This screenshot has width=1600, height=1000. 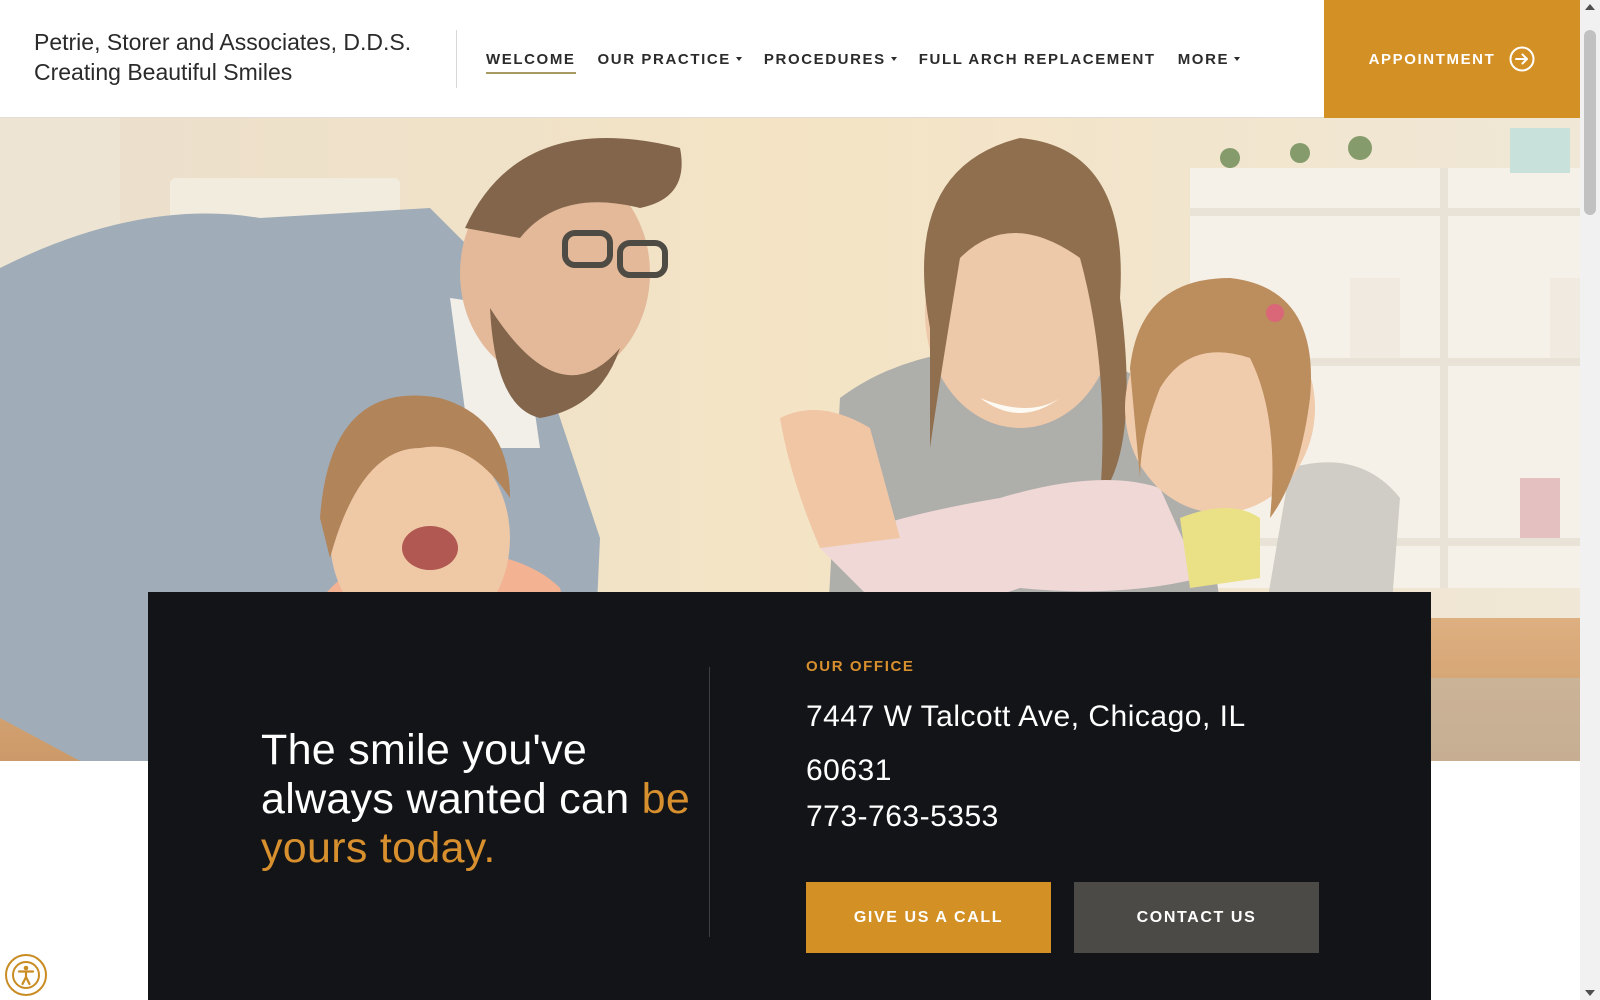 I want to click on nav-item-procedures: PROCEDURES, so click(x=830, y=59).